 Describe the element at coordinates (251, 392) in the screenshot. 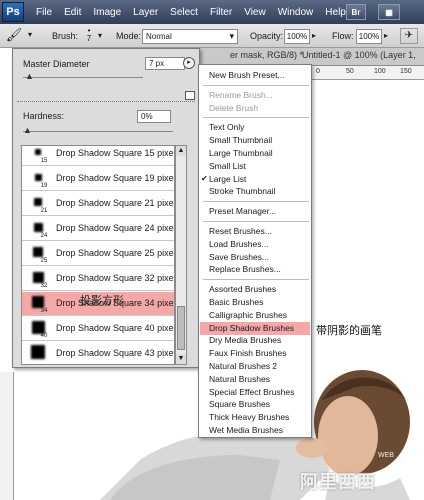

I see `menu-item-special-effect-brushes: Special Effect Brushes` at that location.